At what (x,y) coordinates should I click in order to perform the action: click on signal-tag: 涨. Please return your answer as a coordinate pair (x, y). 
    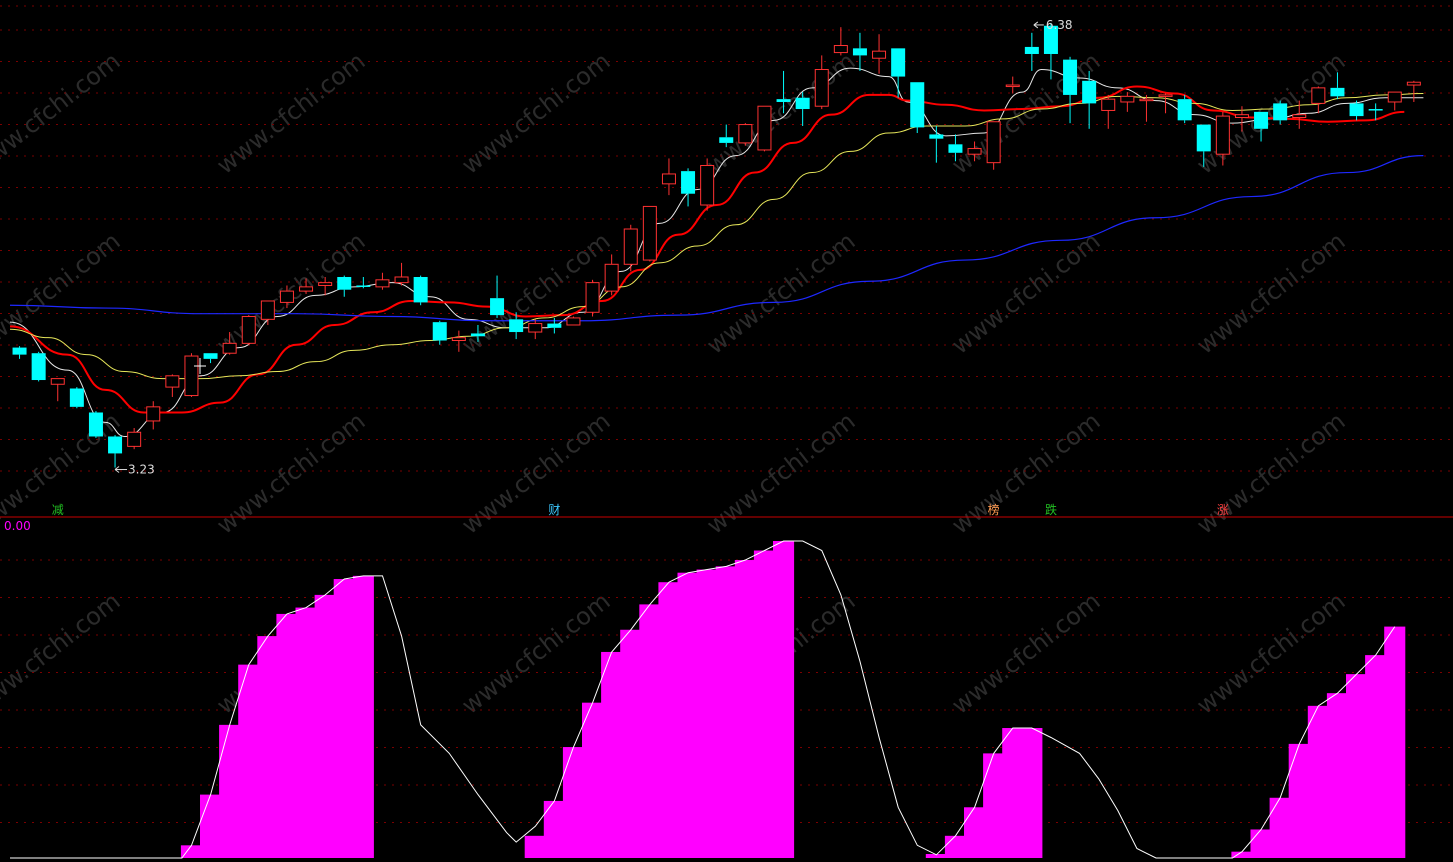
    Looking at the image, I should click on (1223, 509).